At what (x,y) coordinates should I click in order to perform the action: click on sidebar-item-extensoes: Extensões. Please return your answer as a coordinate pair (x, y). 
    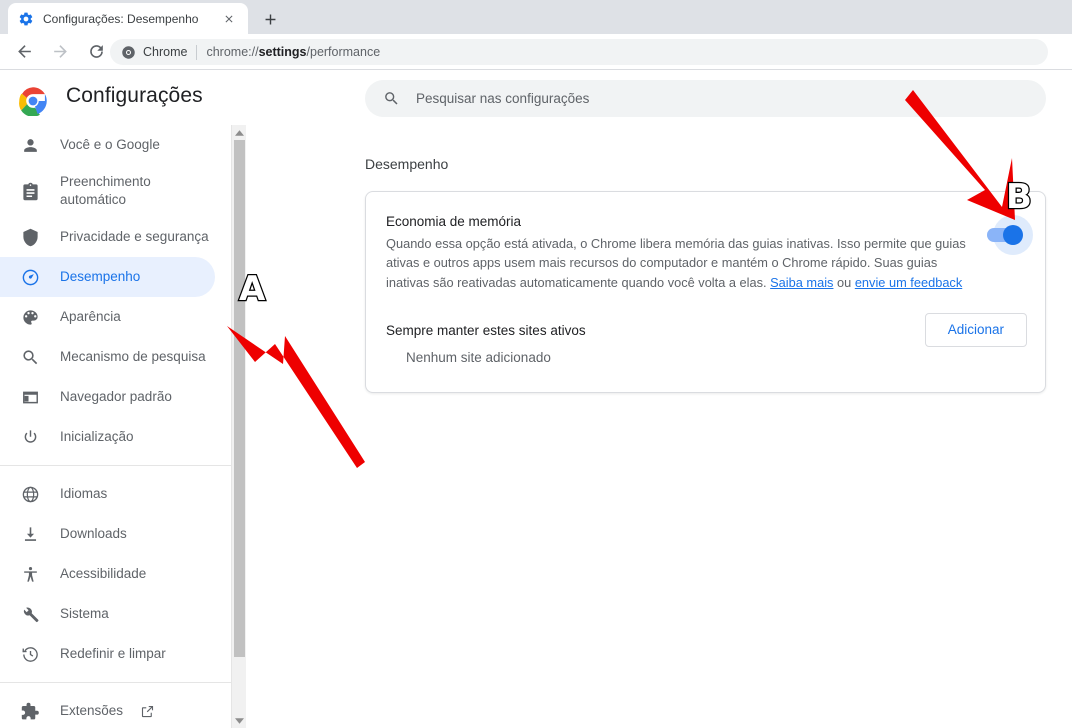
    Looking at the image, I should click on (107, 709).